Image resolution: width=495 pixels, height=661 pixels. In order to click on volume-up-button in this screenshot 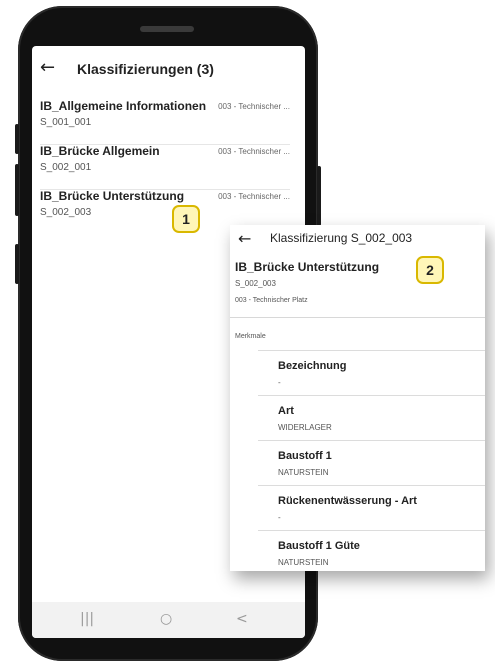, I will do `click(17, 139)`.